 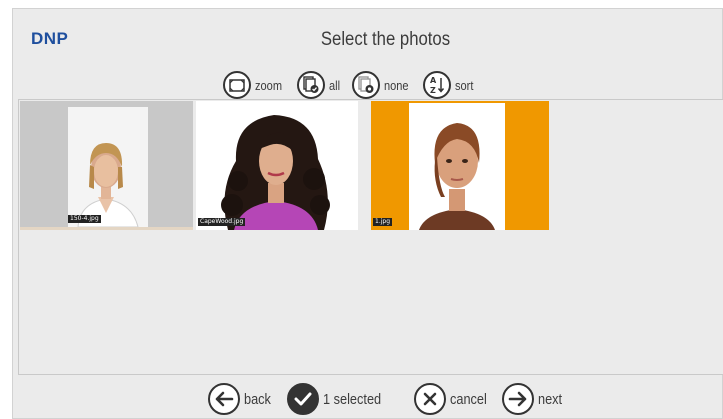 I want to click on cancel-label: cancel, so click(x=468, y=399).